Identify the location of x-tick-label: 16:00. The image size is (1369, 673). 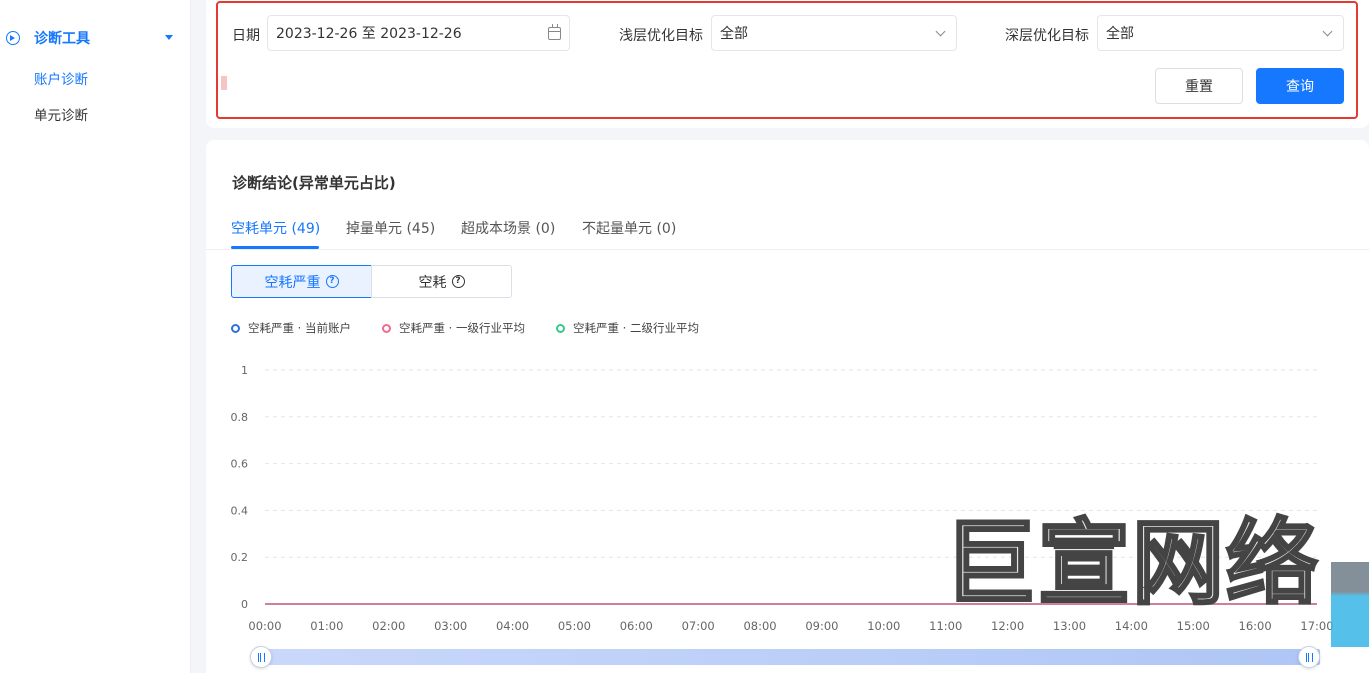
(1255, 626).